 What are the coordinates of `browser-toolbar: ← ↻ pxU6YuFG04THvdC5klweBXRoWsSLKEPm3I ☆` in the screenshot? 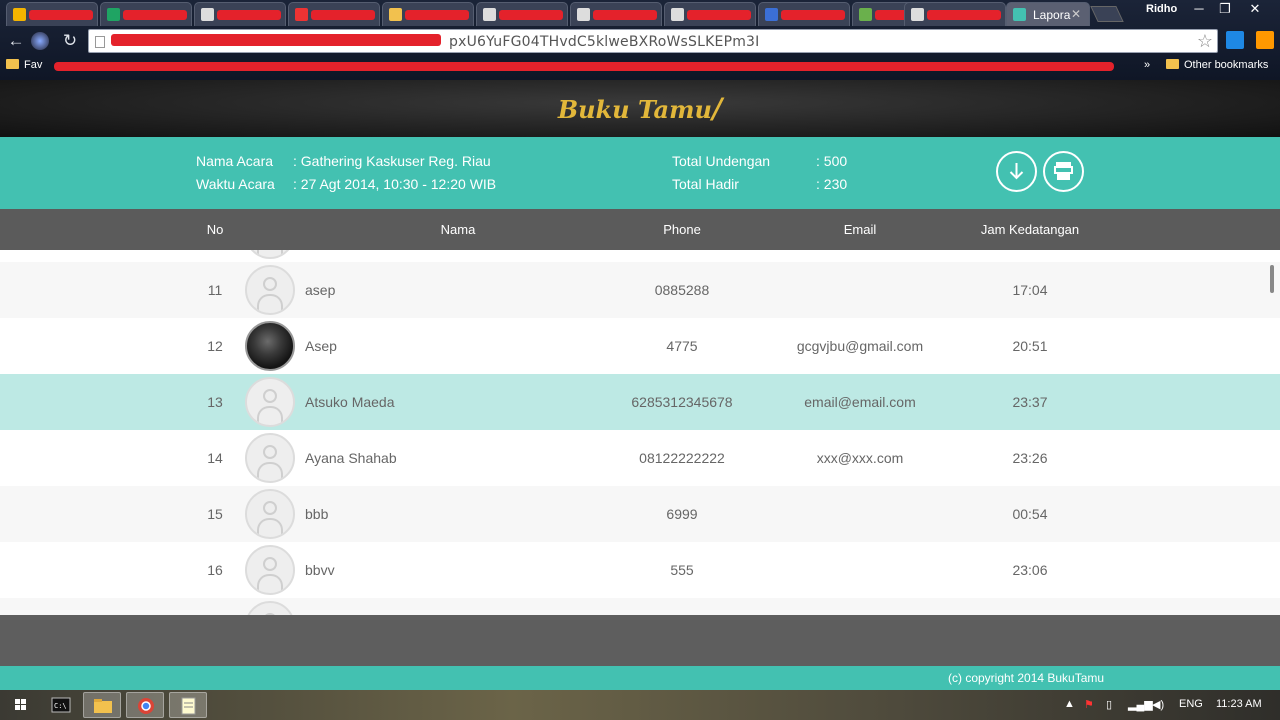 It's located at (640, 41).